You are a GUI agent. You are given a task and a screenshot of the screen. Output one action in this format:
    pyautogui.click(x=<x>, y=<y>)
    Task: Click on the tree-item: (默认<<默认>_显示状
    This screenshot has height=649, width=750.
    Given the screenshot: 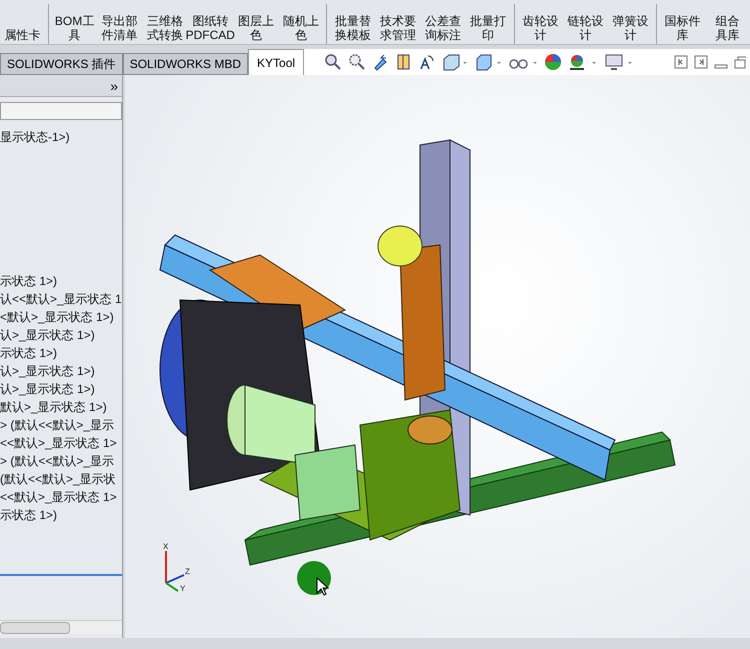 What is the action you would take?
    pyautogui.click(x=58, y=479)
    